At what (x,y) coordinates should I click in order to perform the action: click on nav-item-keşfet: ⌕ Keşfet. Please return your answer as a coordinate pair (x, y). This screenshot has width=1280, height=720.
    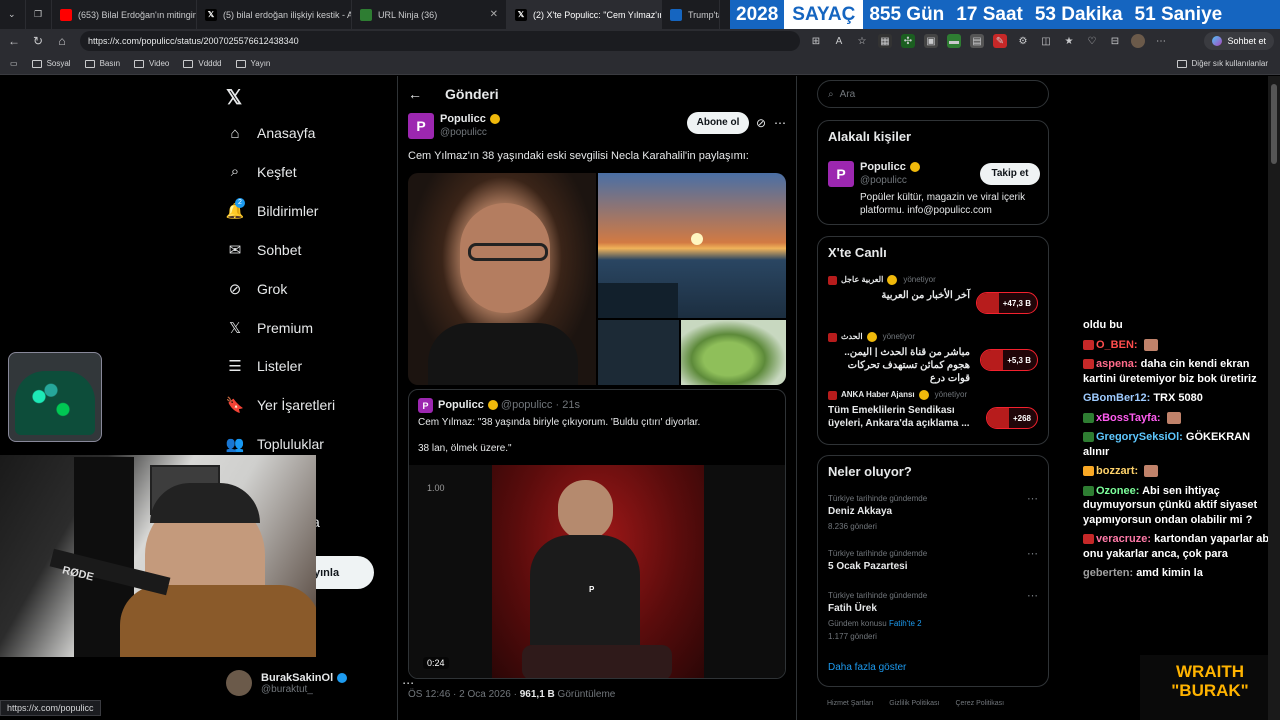
    Looking at the image, I should click on (261, 172).